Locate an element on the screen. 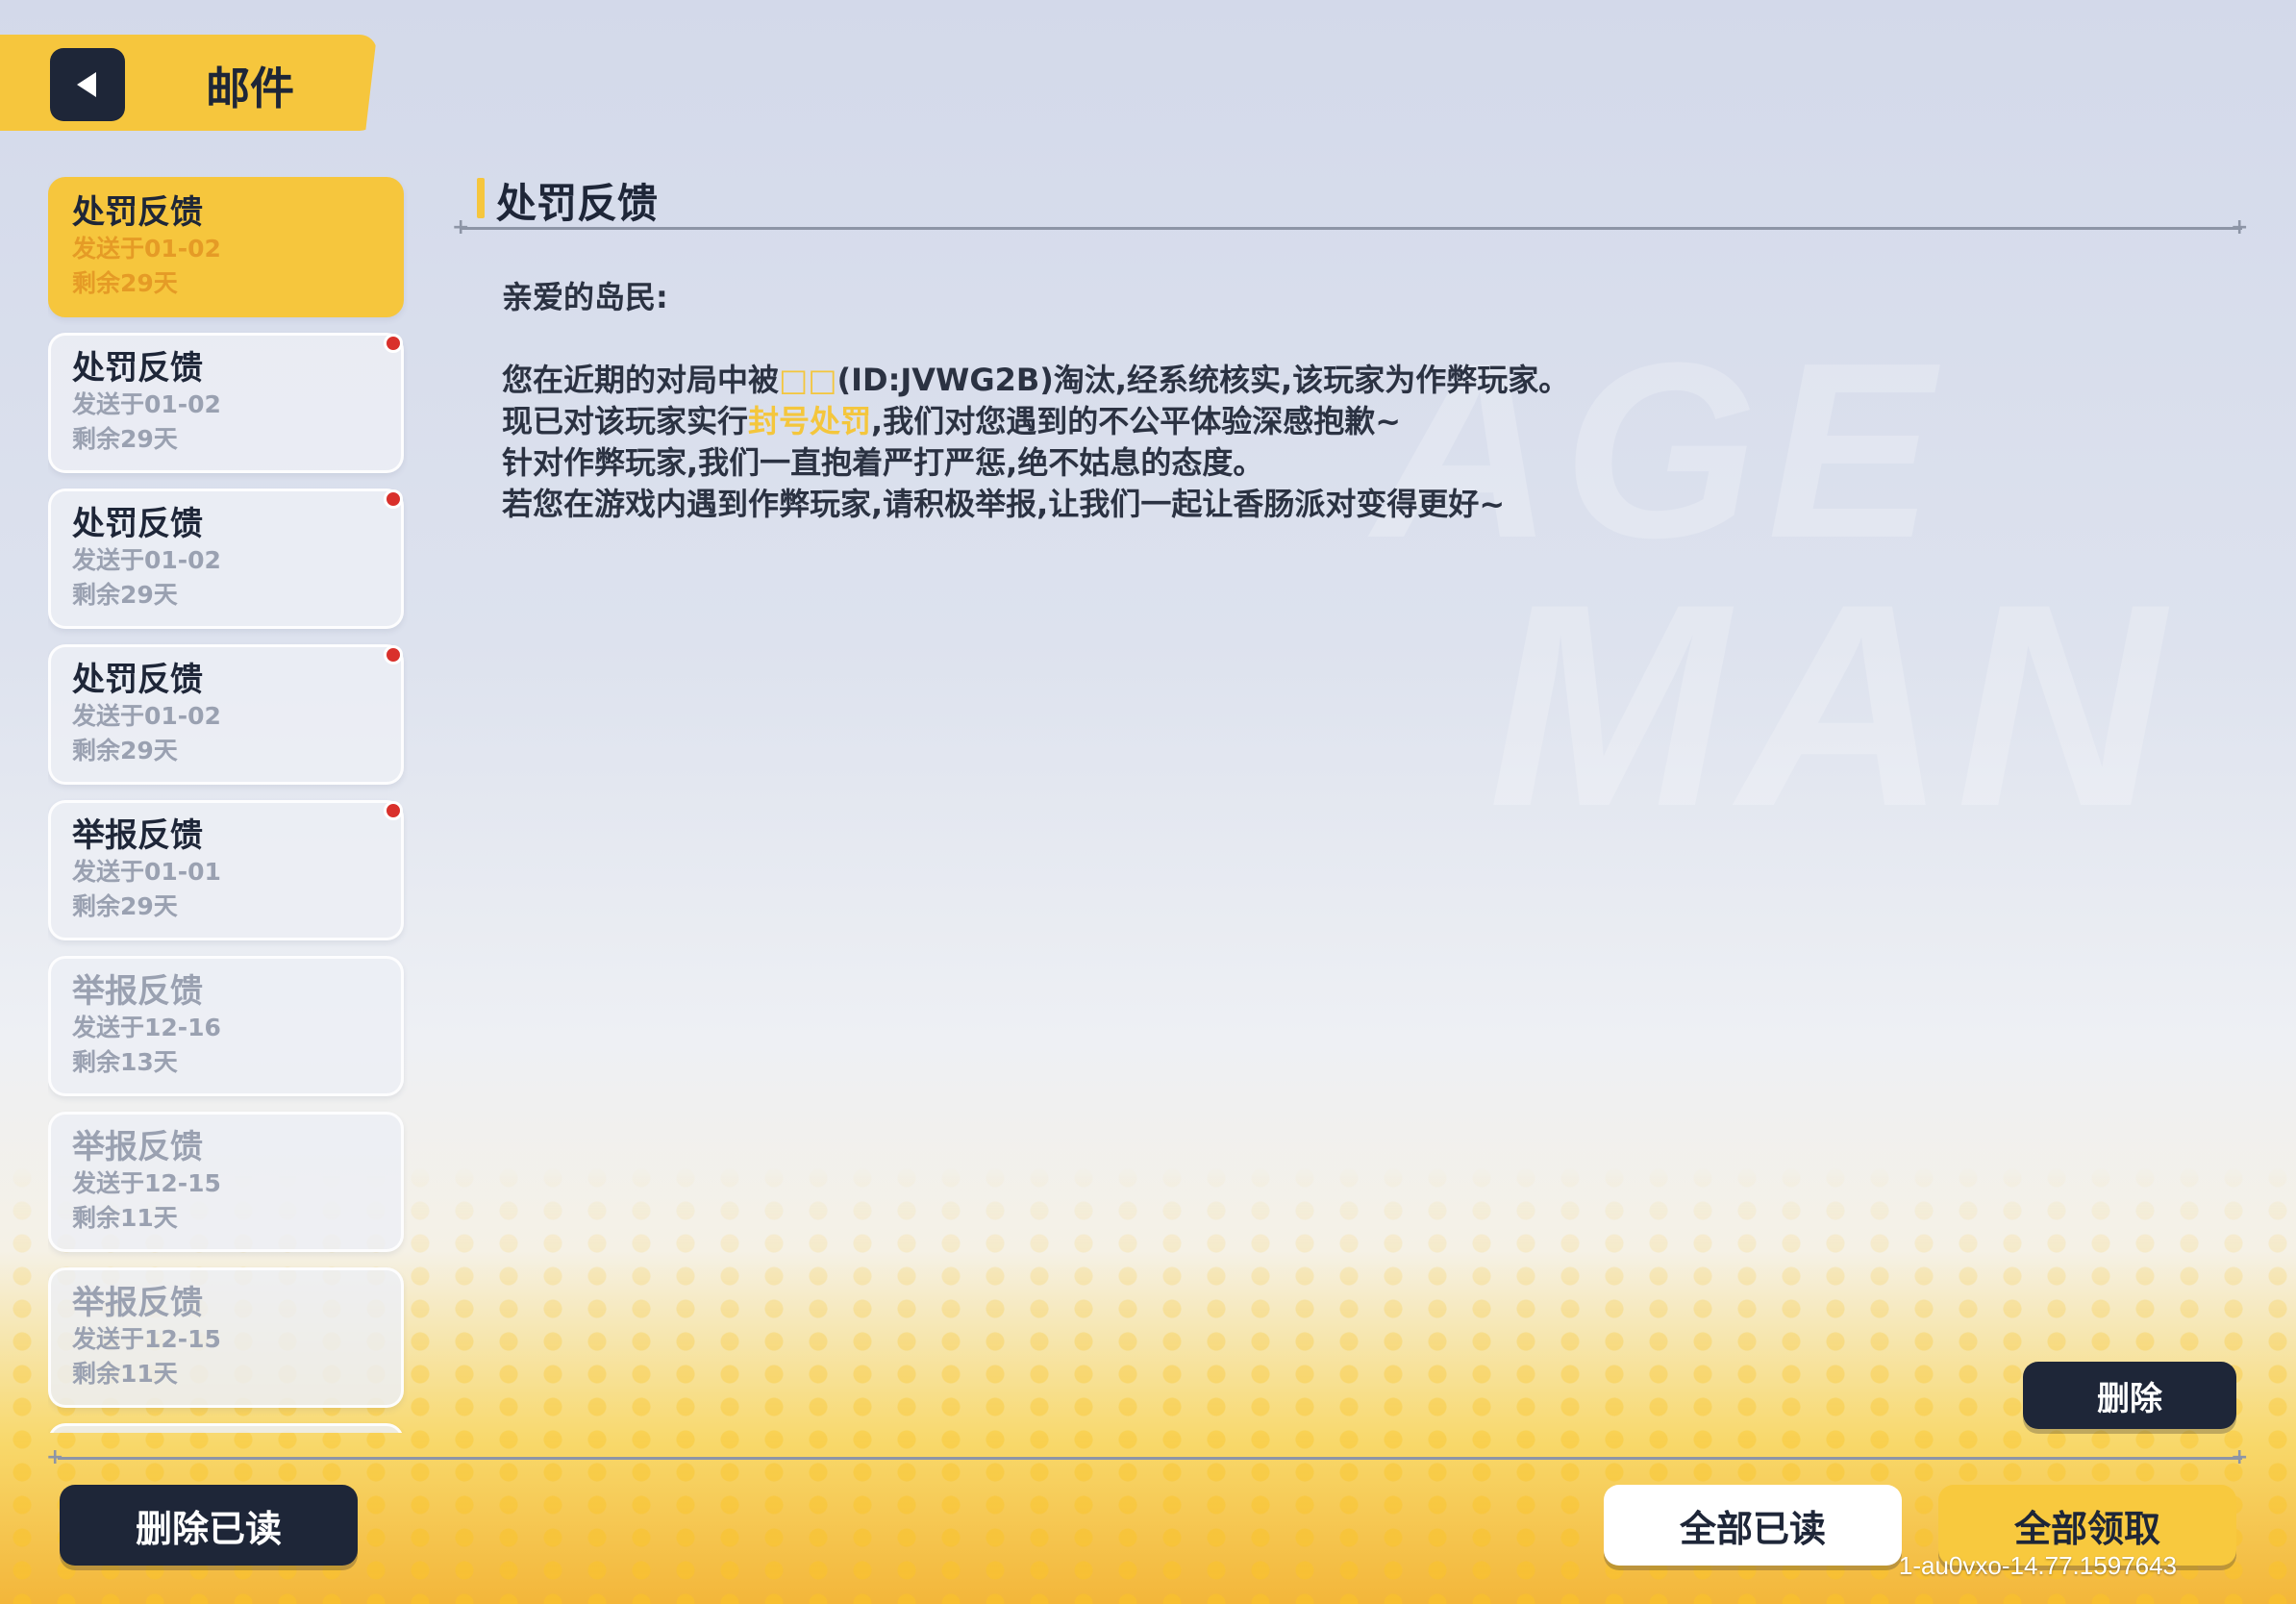 The width and height of the screenshot is (2296, 1604). version-label: 1-au0vxo-14.77.1597643 is located at coordinates (2038, 1565).